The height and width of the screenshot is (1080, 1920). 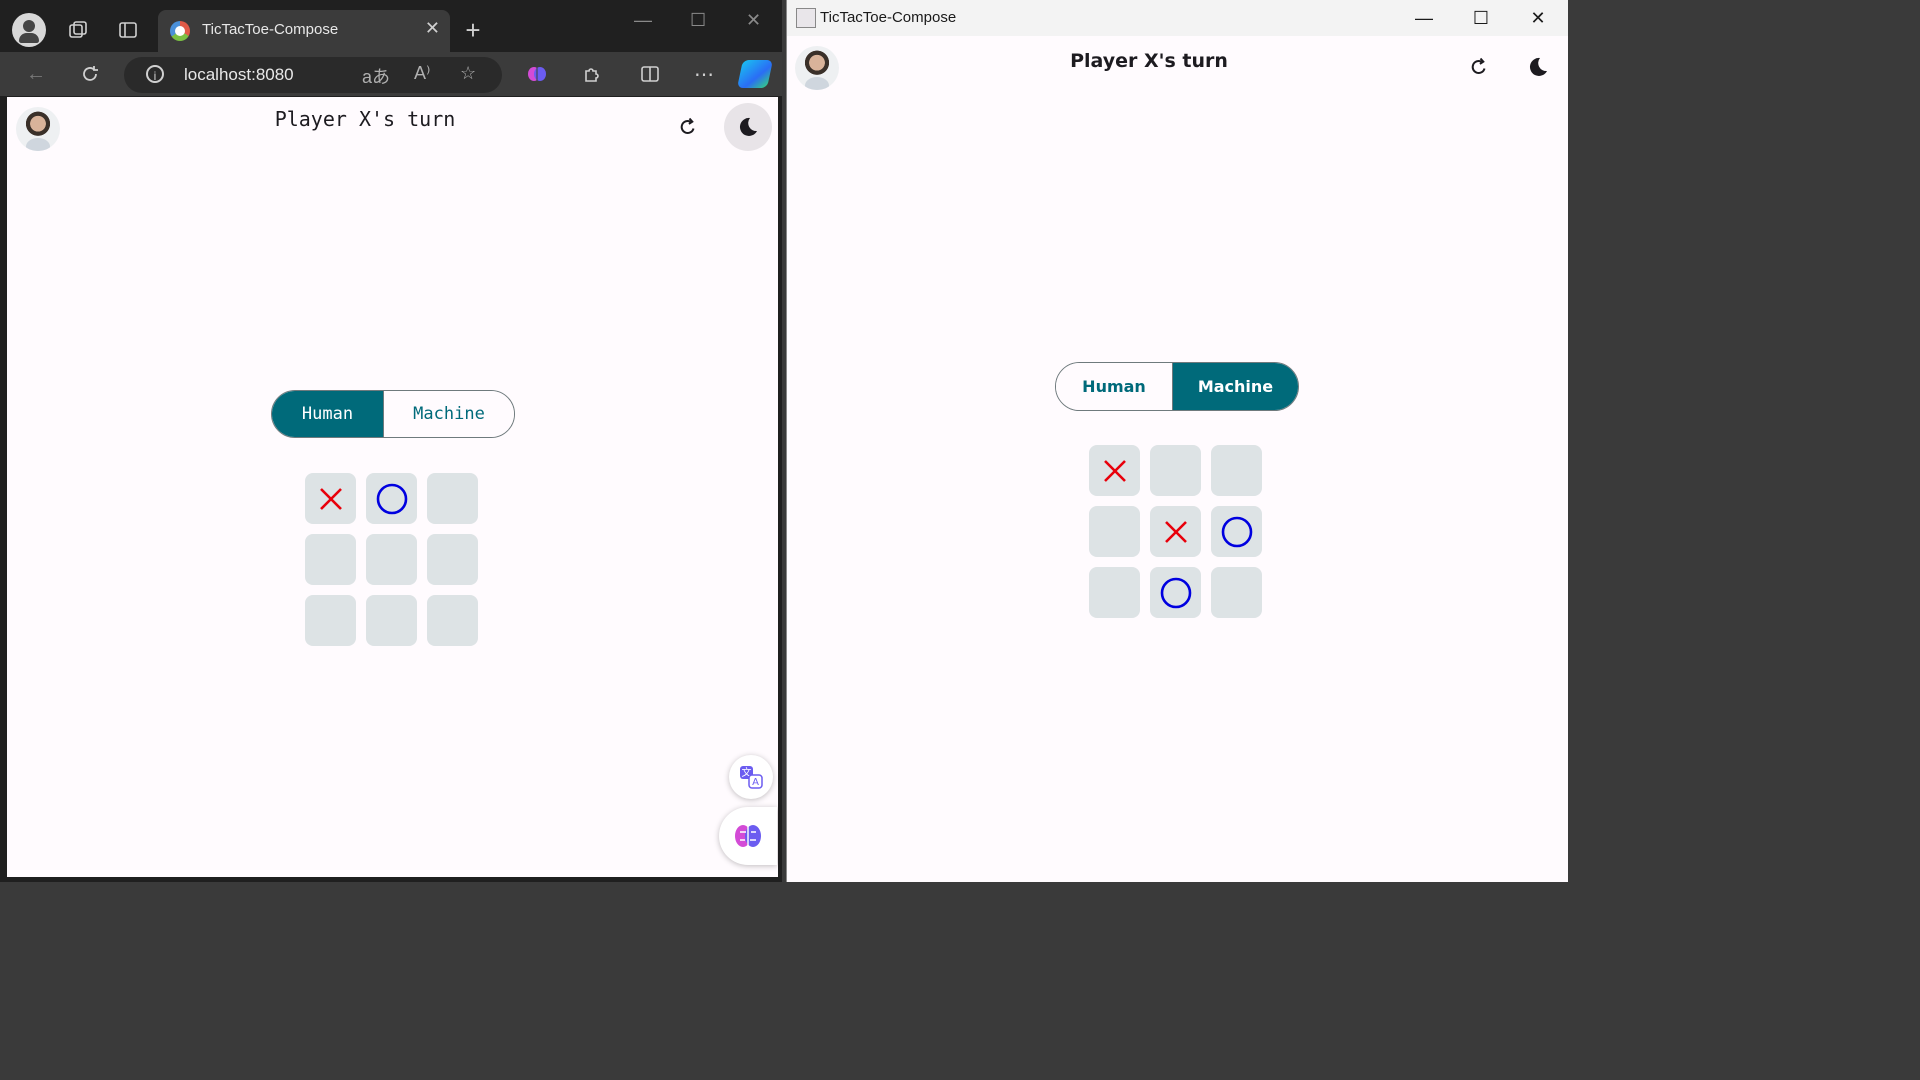 I want to click on new-tab-icon: +, so click(x=473, y=30).